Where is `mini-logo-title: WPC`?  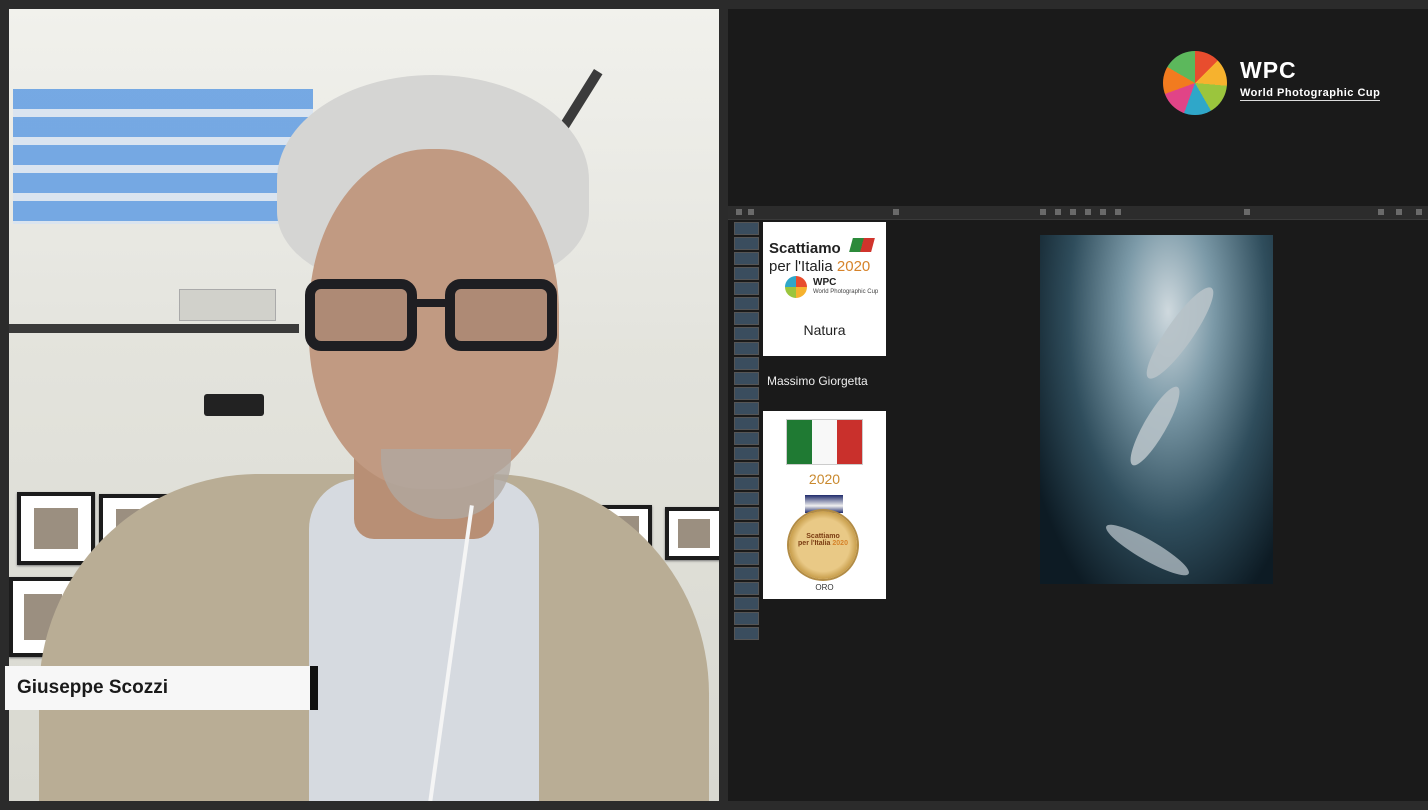
mini-logo-title: WPC is located at coordinates (825, 282).